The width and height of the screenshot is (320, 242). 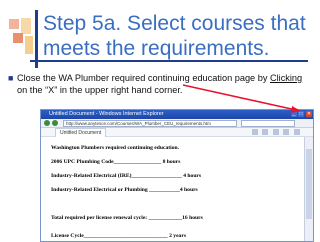 I want to click on pointer-arrow, so click(x=241, y=98).